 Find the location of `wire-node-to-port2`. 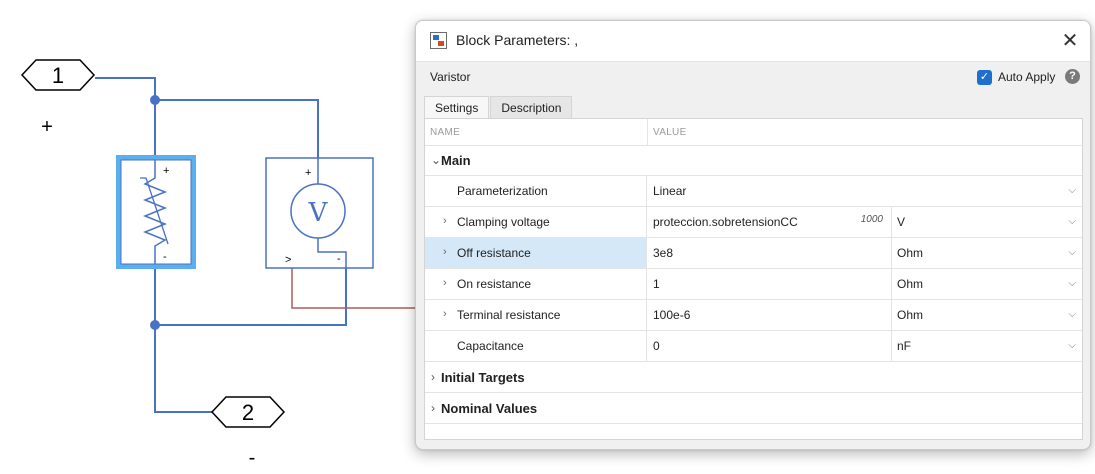

wire-node-to-port2 is located at coordinates (183, 369).